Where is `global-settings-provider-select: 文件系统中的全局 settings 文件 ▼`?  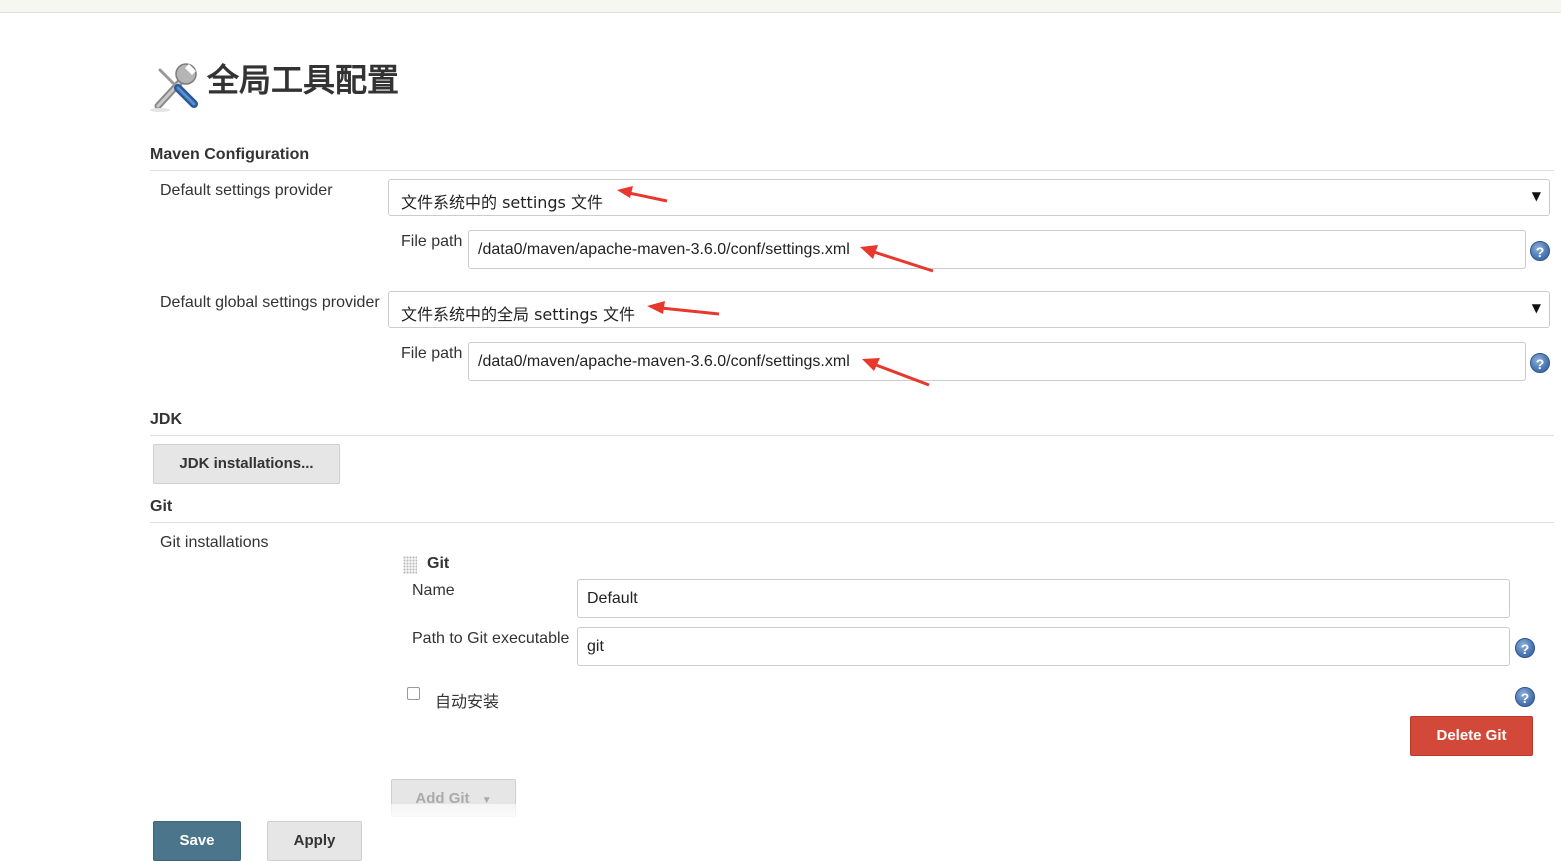
global-settings-provider-select: 文件系统中的全局 settings 文件 ▼ is located at coordinates (969, 309).